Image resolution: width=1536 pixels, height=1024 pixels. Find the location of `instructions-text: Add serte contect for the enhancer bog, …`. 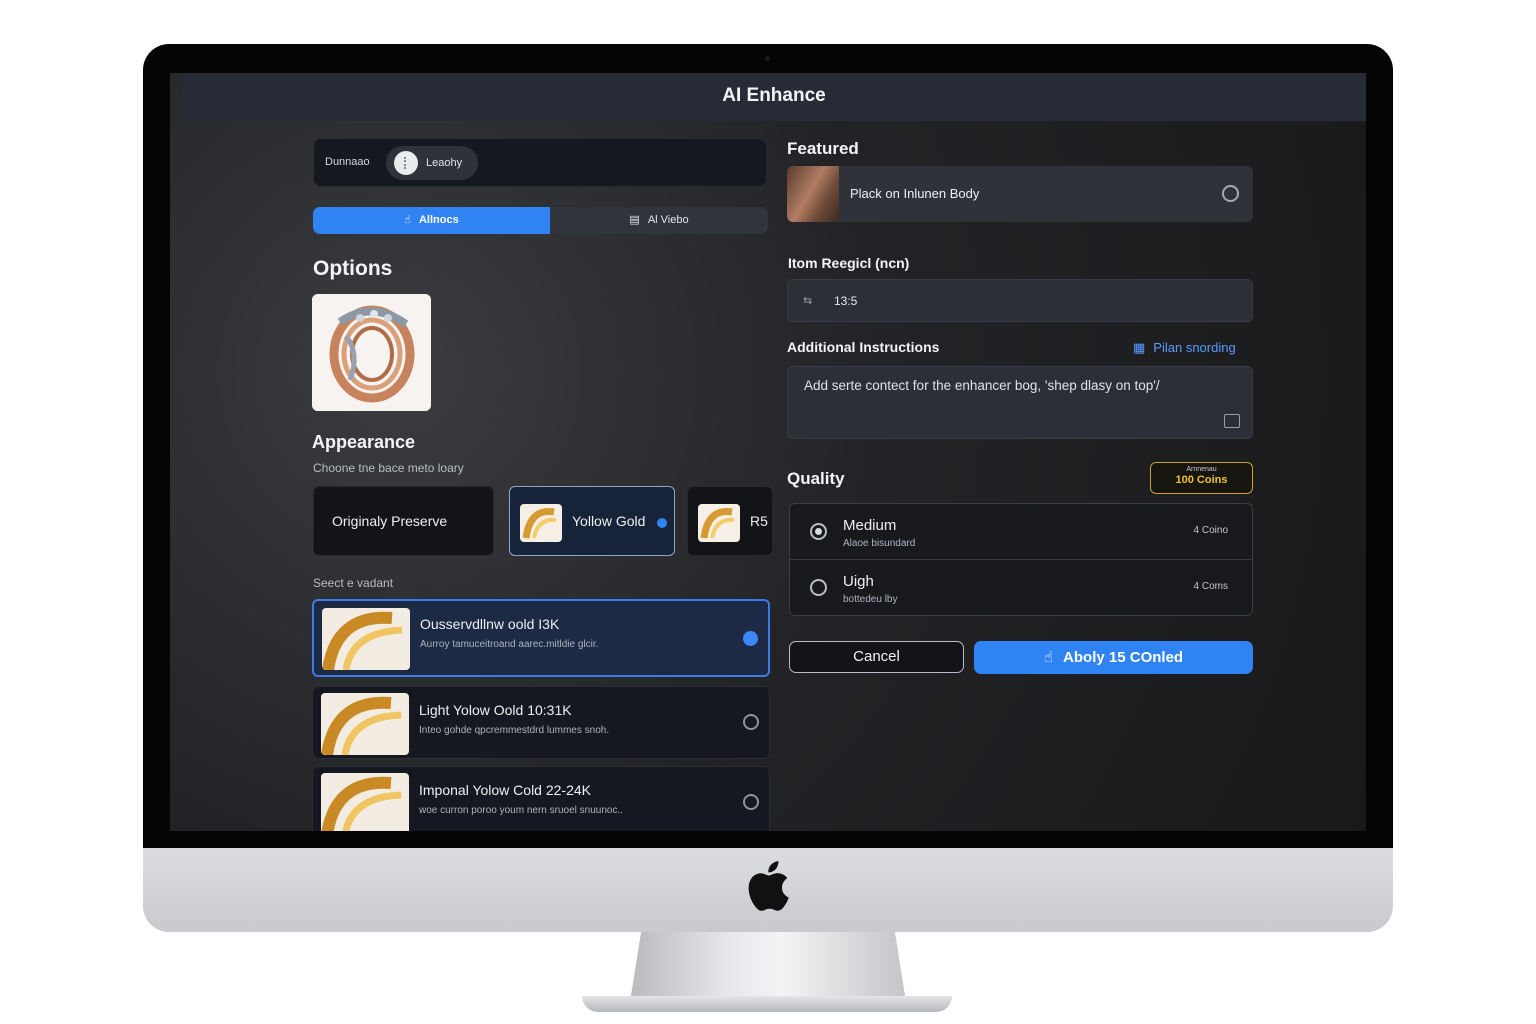

instructions-text: Add serte contect for the enhancer bog, … is located at coordinates (982, 385).